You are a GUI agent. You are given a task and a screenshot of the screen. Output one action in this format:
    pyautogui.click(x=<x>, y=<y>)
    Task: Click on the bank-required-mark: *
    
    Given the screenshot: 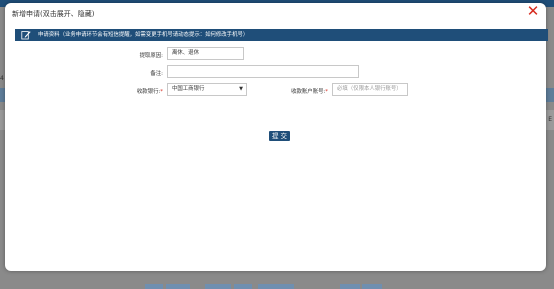 What is the action you would take?
    pyautogui.click(x=161, y=92)
    